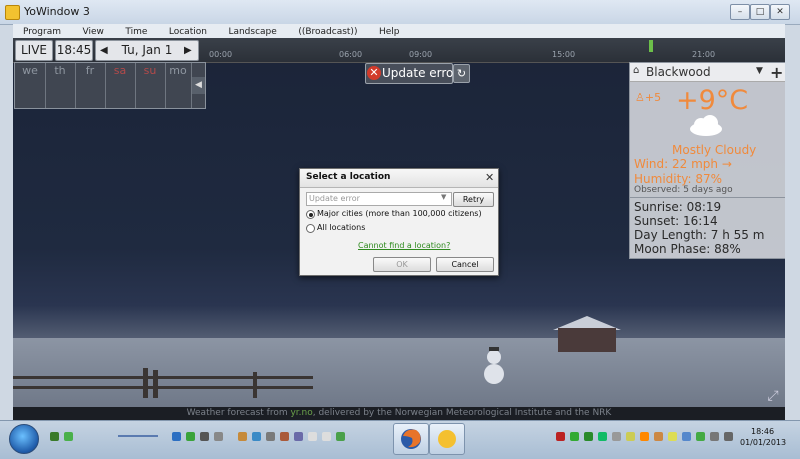  What do you see at coordinates (728, 436) in the screenshot?
I see `speaker-icon` at bounding box center [728, 436].